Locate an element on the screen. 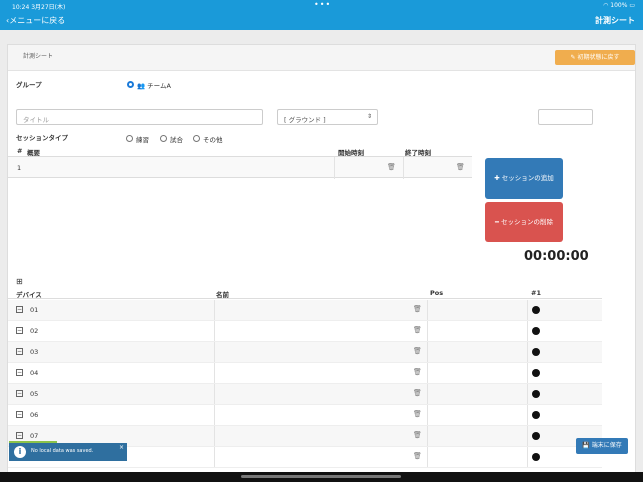  other-label: その他 is located at coordinates (213, 139).